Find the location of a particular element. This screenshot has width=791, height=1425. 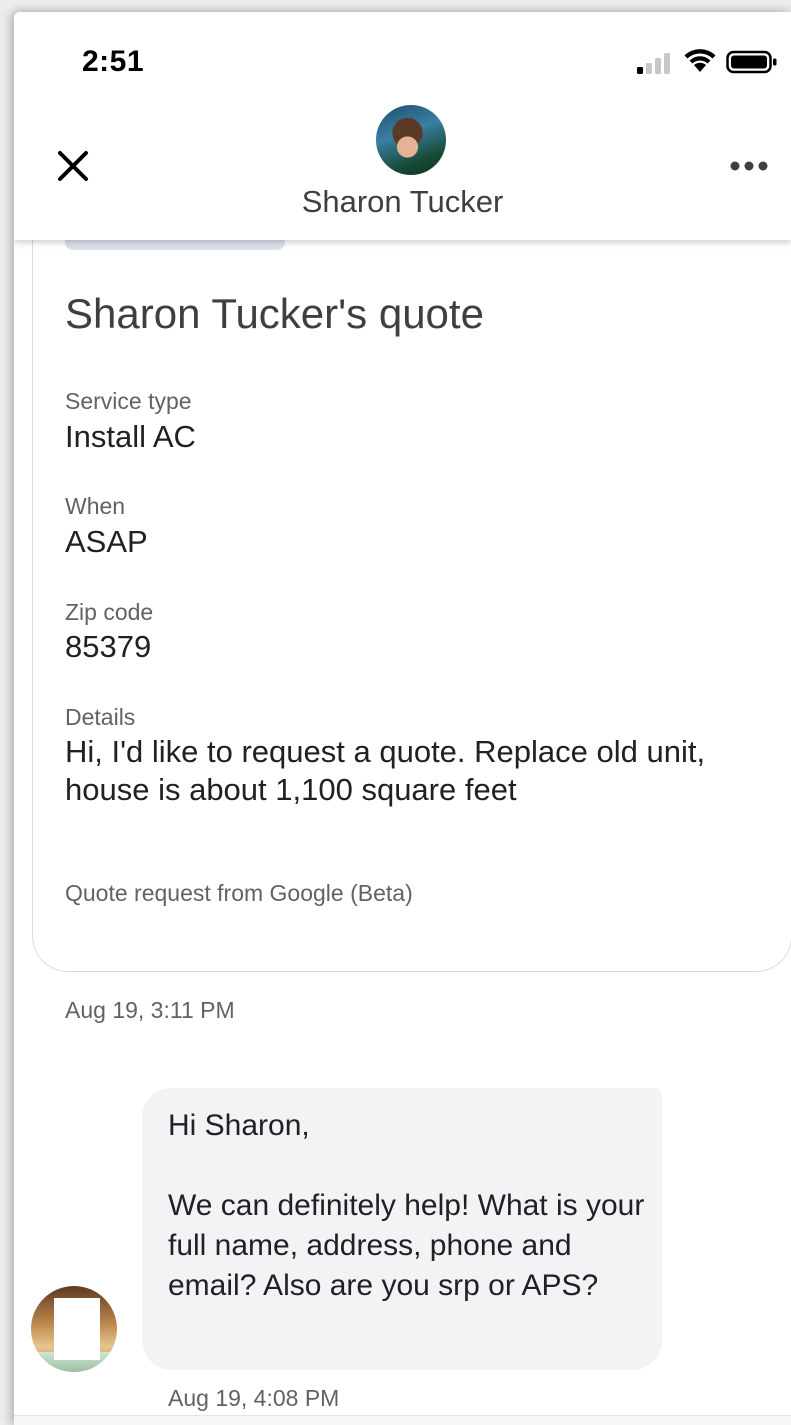

cellular-signal-icon is located at coordinates (653, 63).